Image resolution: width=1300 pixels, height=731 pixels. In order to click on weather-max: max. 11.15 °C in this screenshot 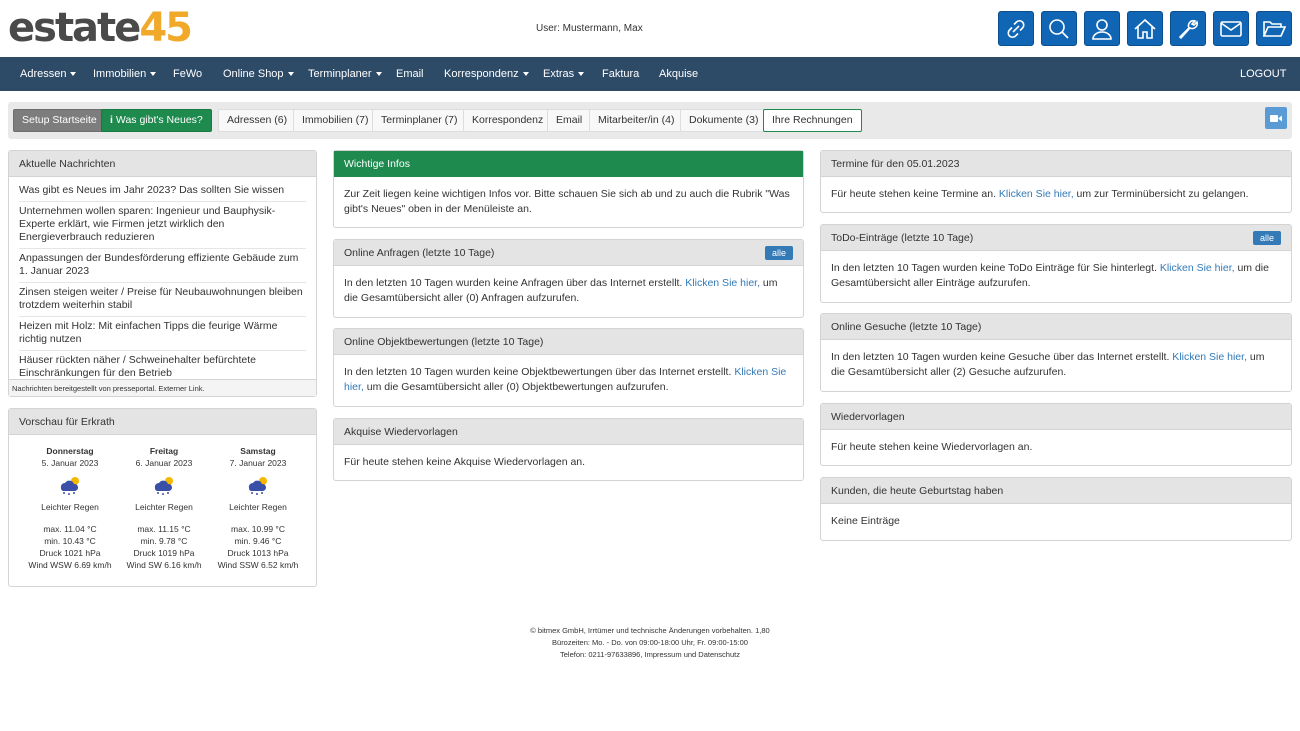, I will do `click(164, 529)`.